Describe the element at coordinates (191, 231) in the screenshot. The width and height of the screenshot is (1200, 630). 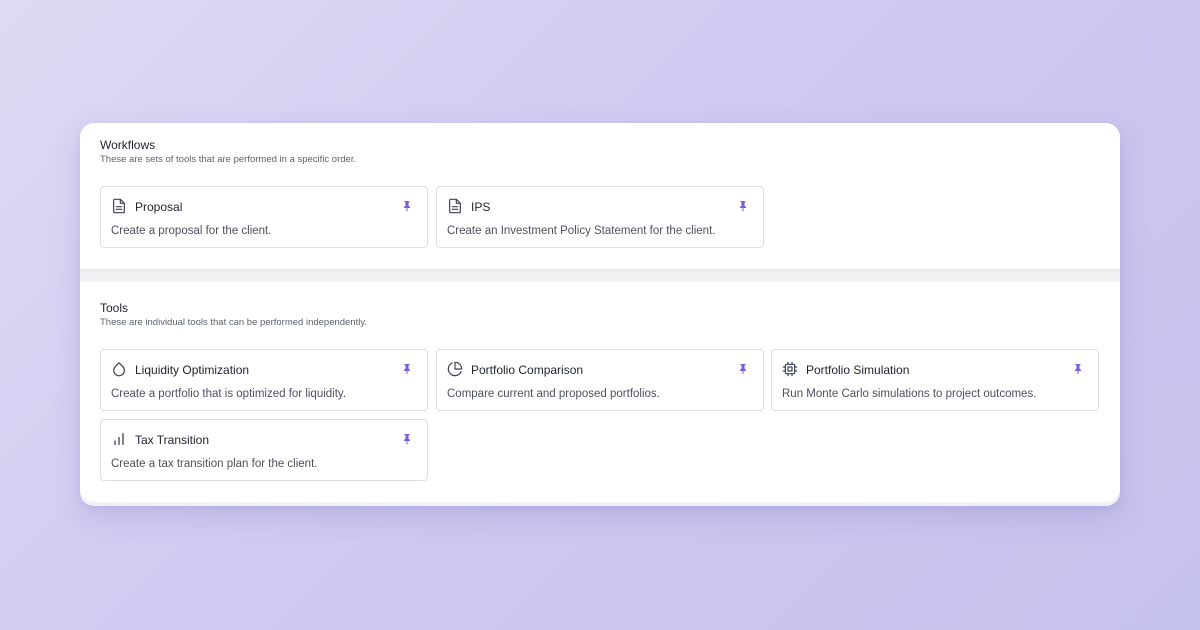
I see `card-description: Create a proposal for the client.` at that location.